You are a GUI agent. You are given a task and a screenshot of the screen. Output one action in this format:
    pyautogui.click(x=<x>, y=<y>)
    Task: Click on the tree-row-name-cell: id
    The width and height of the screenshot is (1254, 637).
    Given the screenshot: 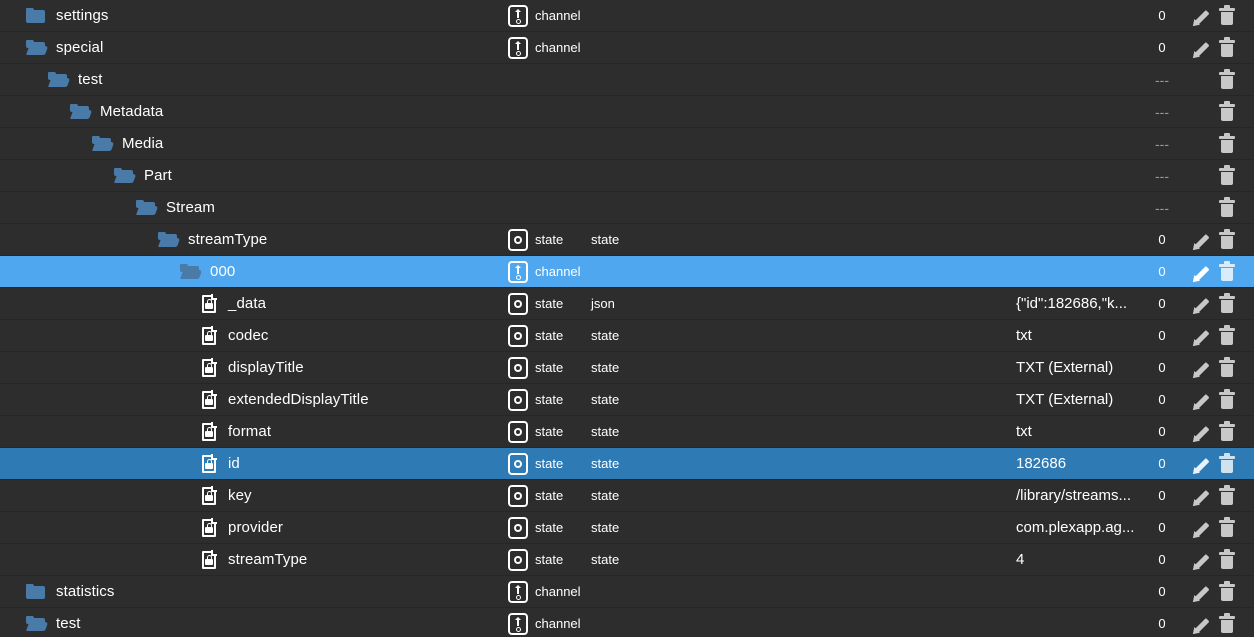 What is the action you would take?
    pyautogui.click(x=120, y=463)
    